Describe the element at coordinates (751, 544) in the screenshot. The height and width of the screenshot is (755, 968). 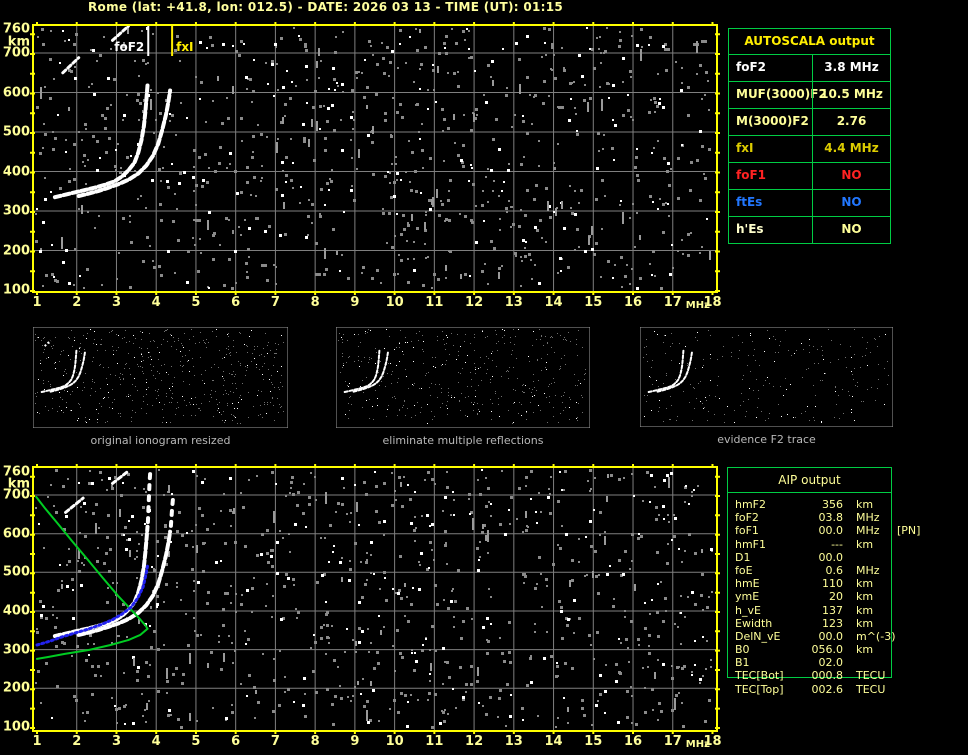
I see `aip-row-label: hmF1` at that location.